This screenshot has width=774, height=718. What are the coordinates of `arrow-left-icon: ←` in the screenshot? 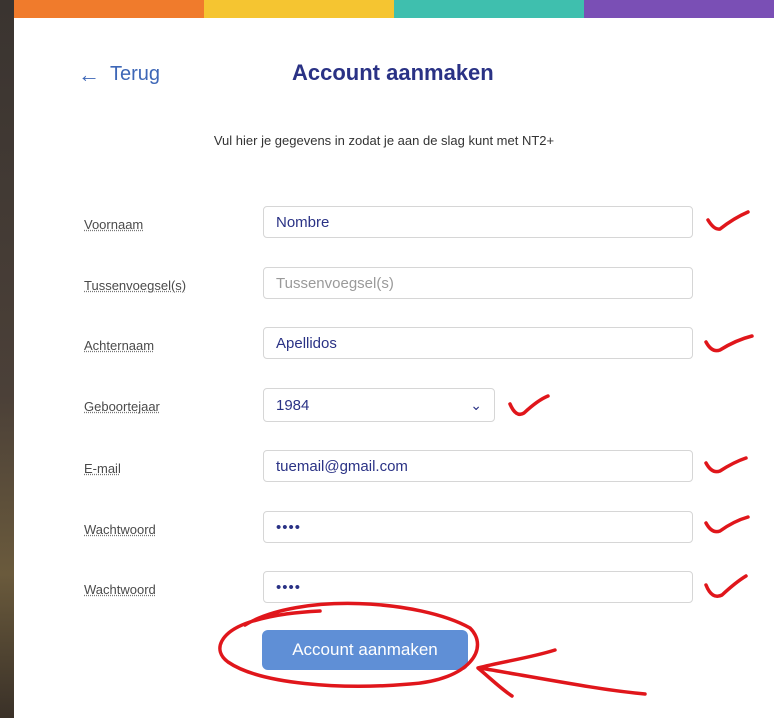 It's located at (89, 74).